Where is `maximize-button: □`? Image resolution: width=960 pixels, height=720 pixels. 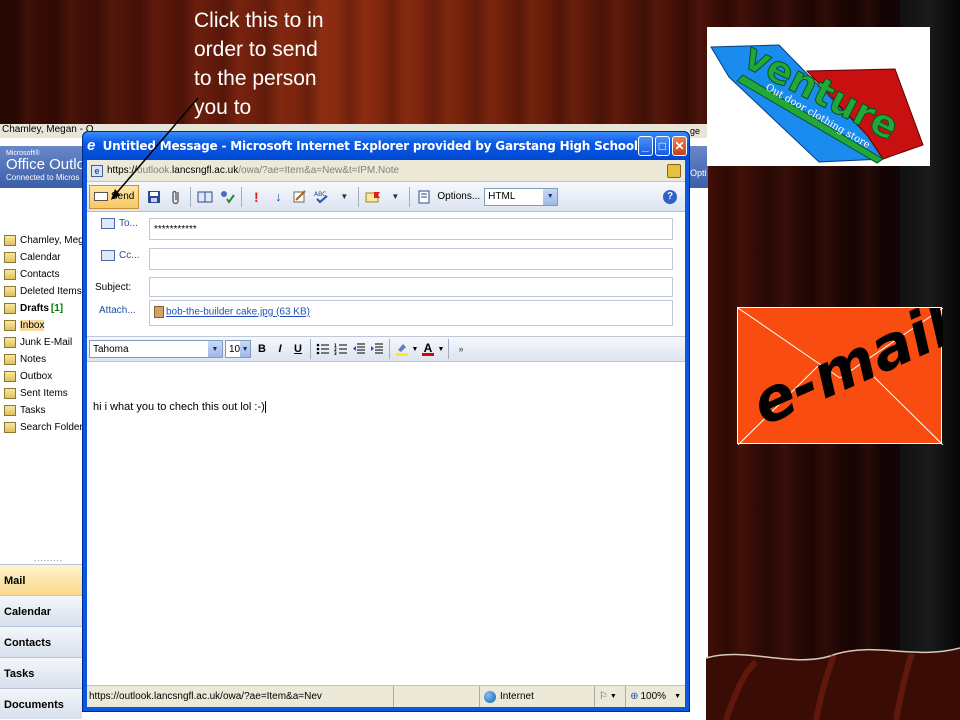
maximize-button: □ is located at coordinates (662, 146).